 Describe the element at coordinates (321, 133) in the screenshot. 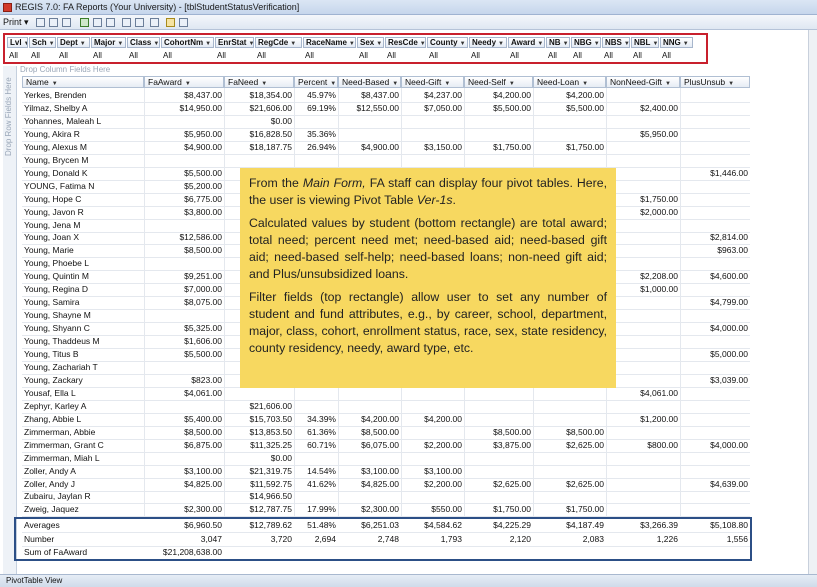

I see `cell-percent: 35.36%` at that location.